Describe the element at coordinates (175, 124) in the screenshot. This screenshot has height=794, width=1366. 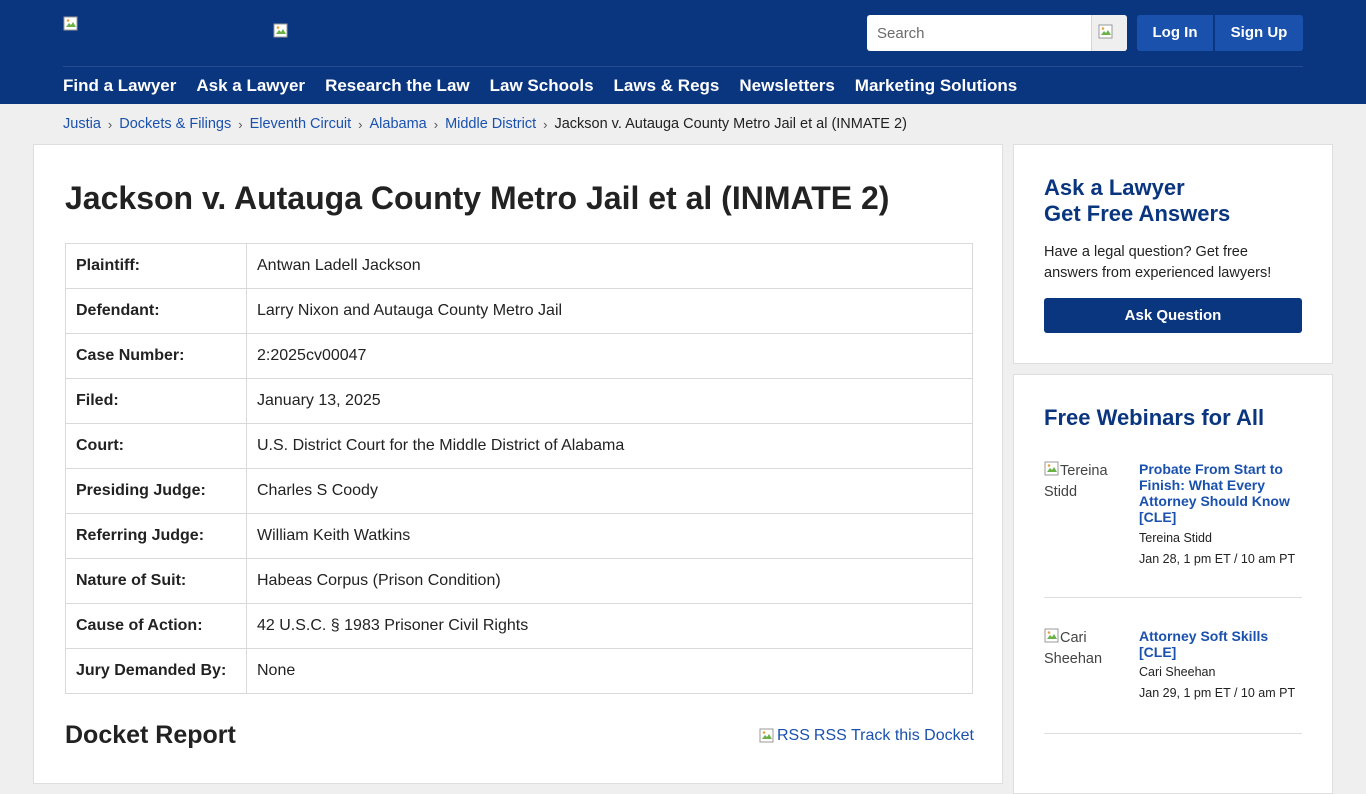
I see `breadcrumb-dockets-filings: Dockets & Filings` at that location.